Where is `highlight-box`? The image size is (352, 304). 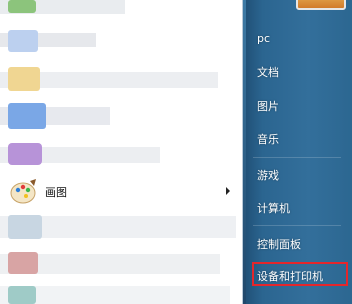
highlight-box is located at coordinates (300, 274).